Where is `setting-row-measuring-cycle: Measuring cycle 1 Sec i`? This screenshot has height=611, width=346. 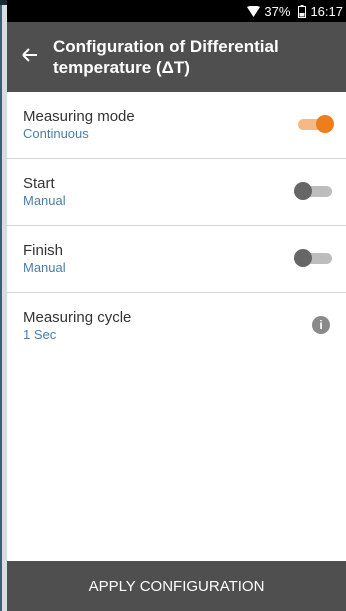
setting-row-measuring-cycle: Measuring cycle 1 Sec i is located at coordinates (176, 326).